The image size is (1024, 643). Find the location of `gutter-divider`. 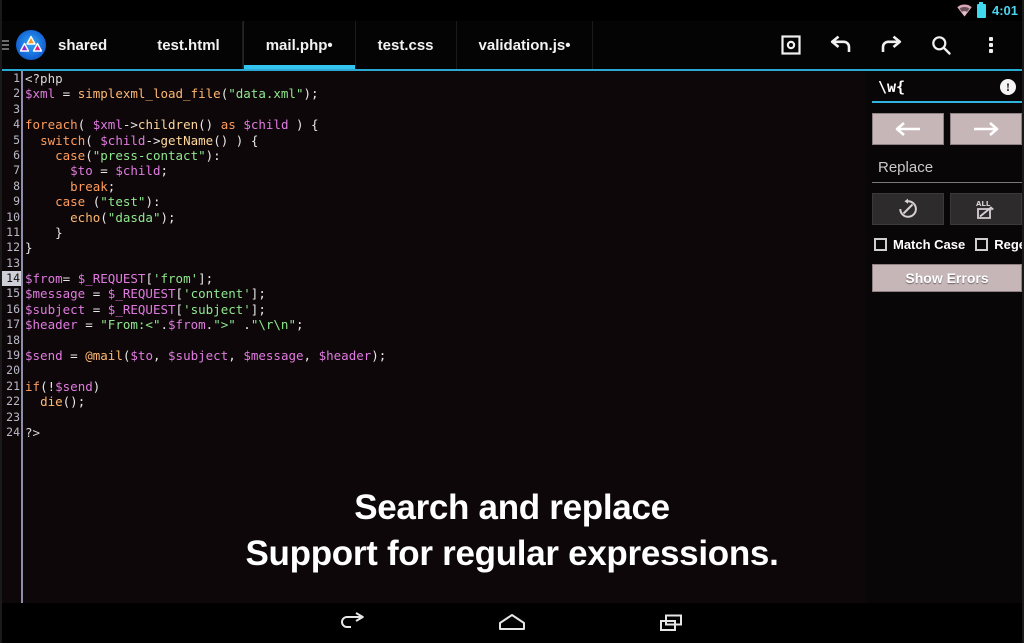

gutter-divider is located at coordinates (22, 337).